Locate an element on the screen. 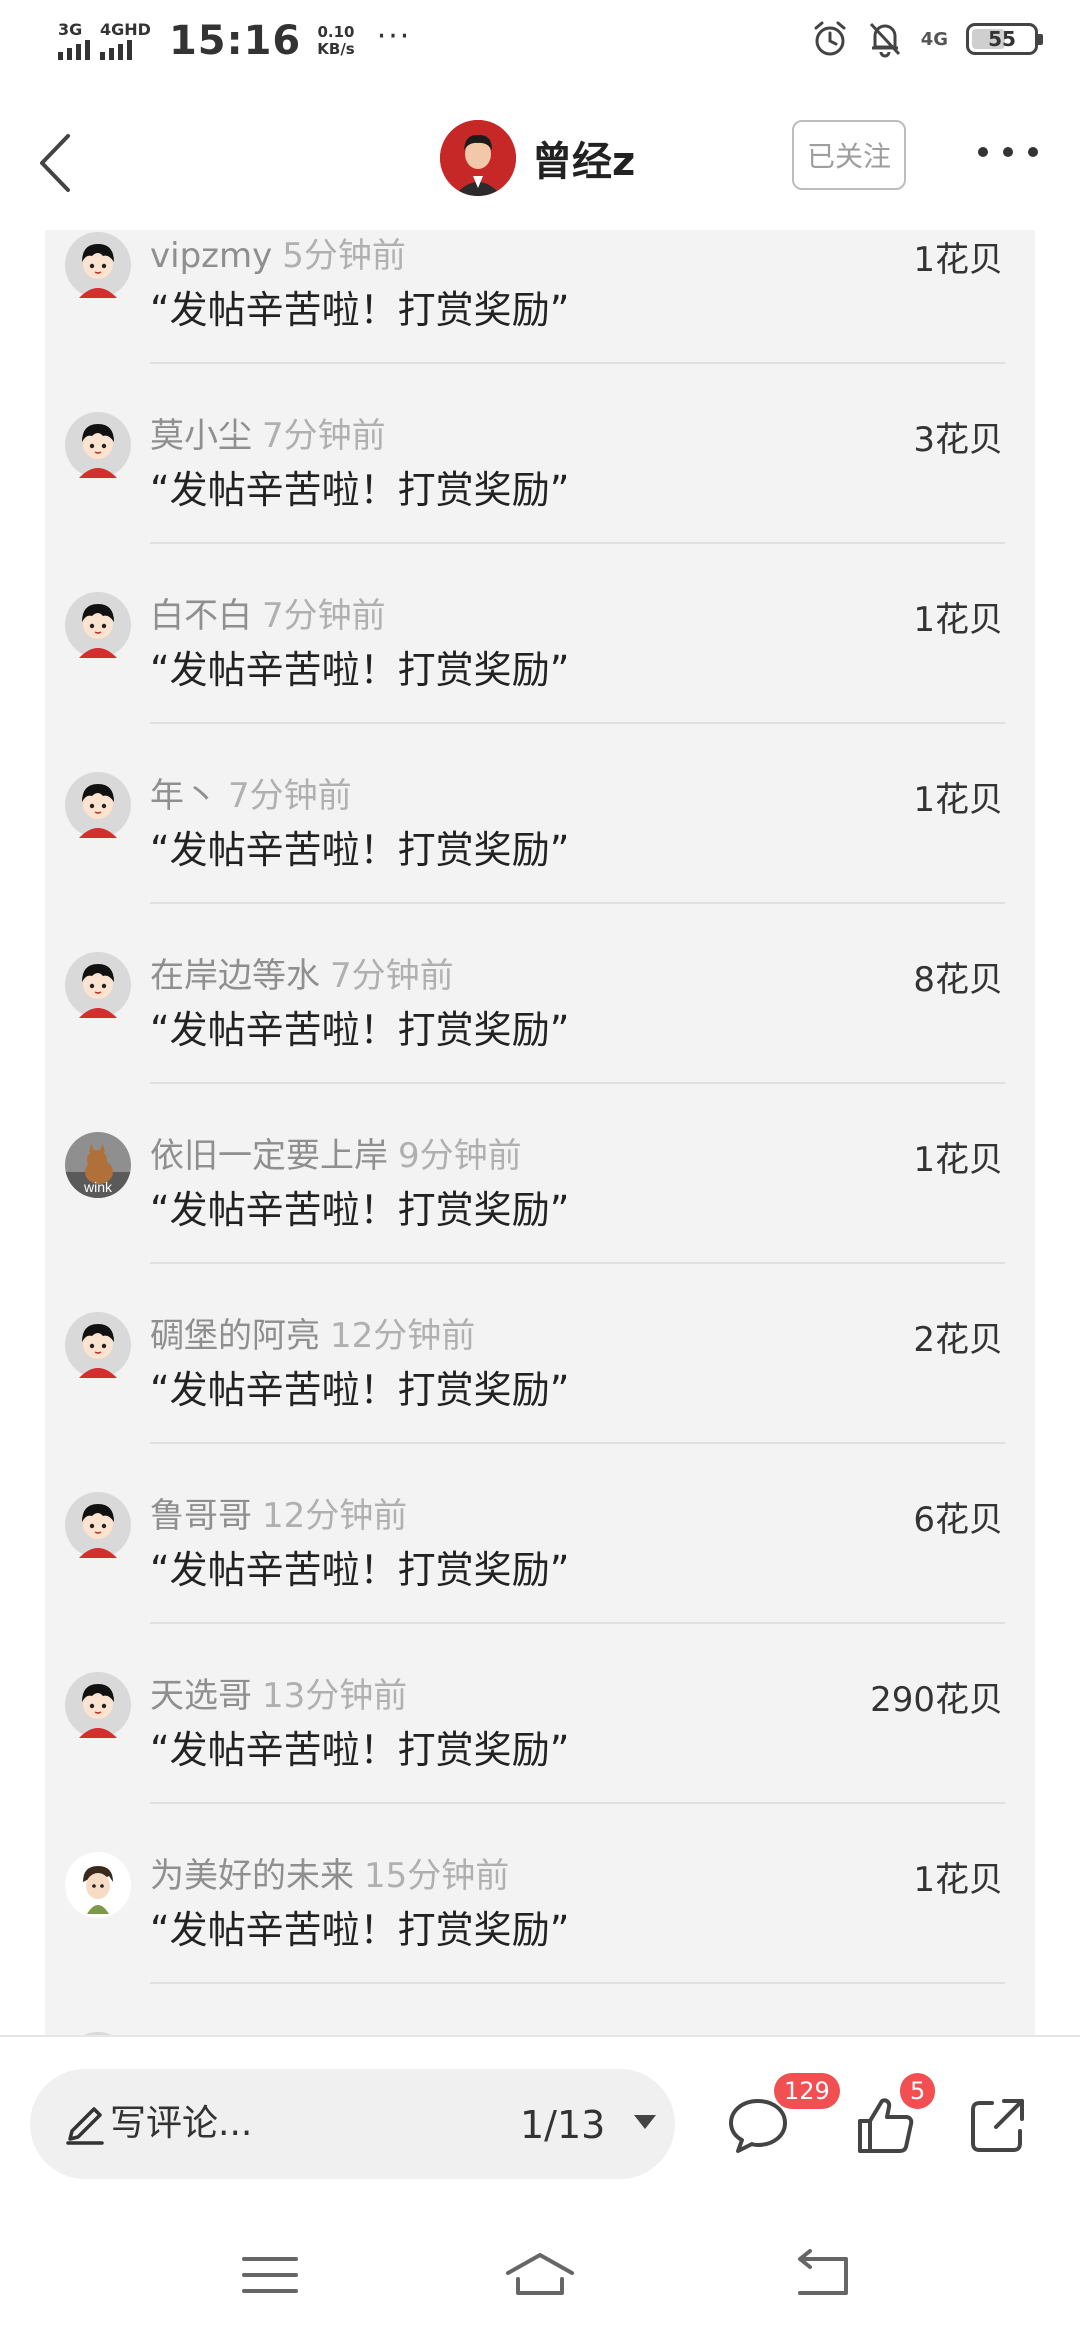  anime-avatar is located at coordinates (98, 1885).